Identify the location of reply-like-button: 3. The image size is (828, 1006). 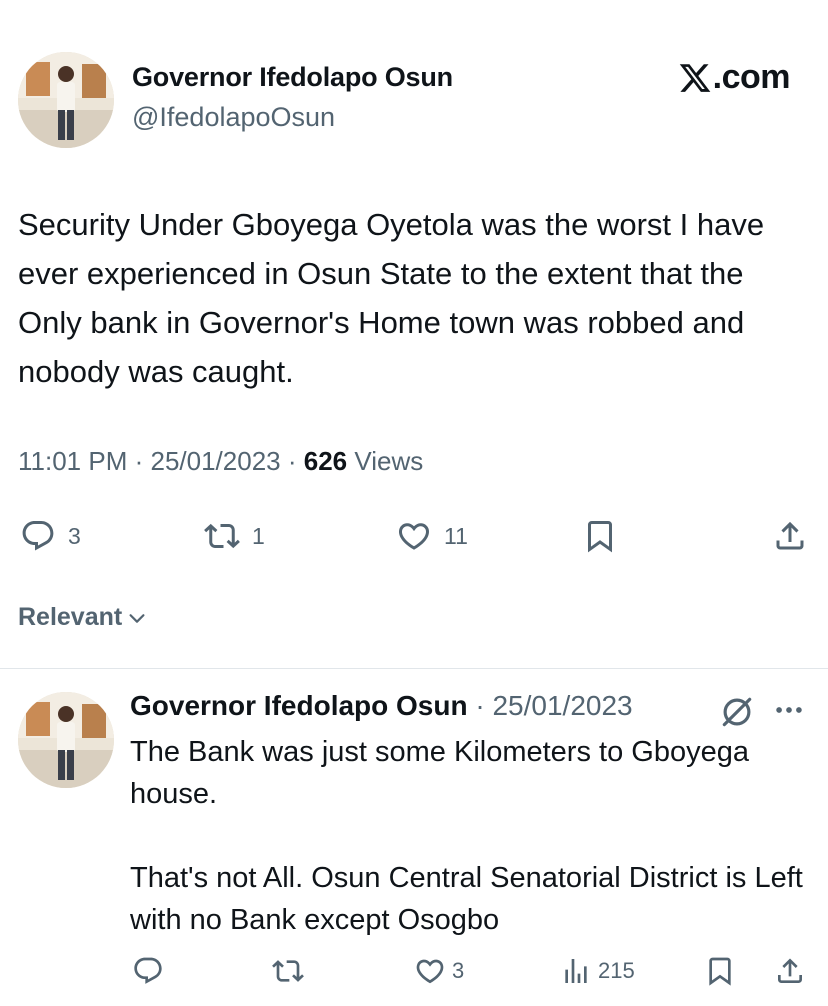
(439, 971).